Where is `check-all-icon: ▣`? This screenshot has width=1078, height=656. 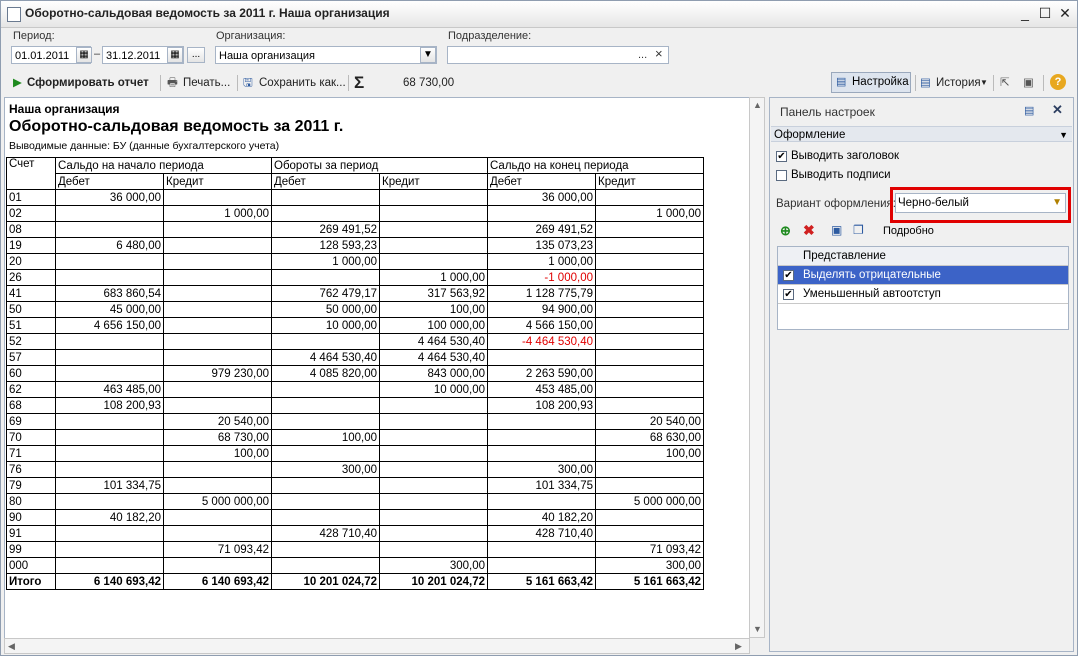
check-all-icon: ▣ is located at coordinates (836, 230).